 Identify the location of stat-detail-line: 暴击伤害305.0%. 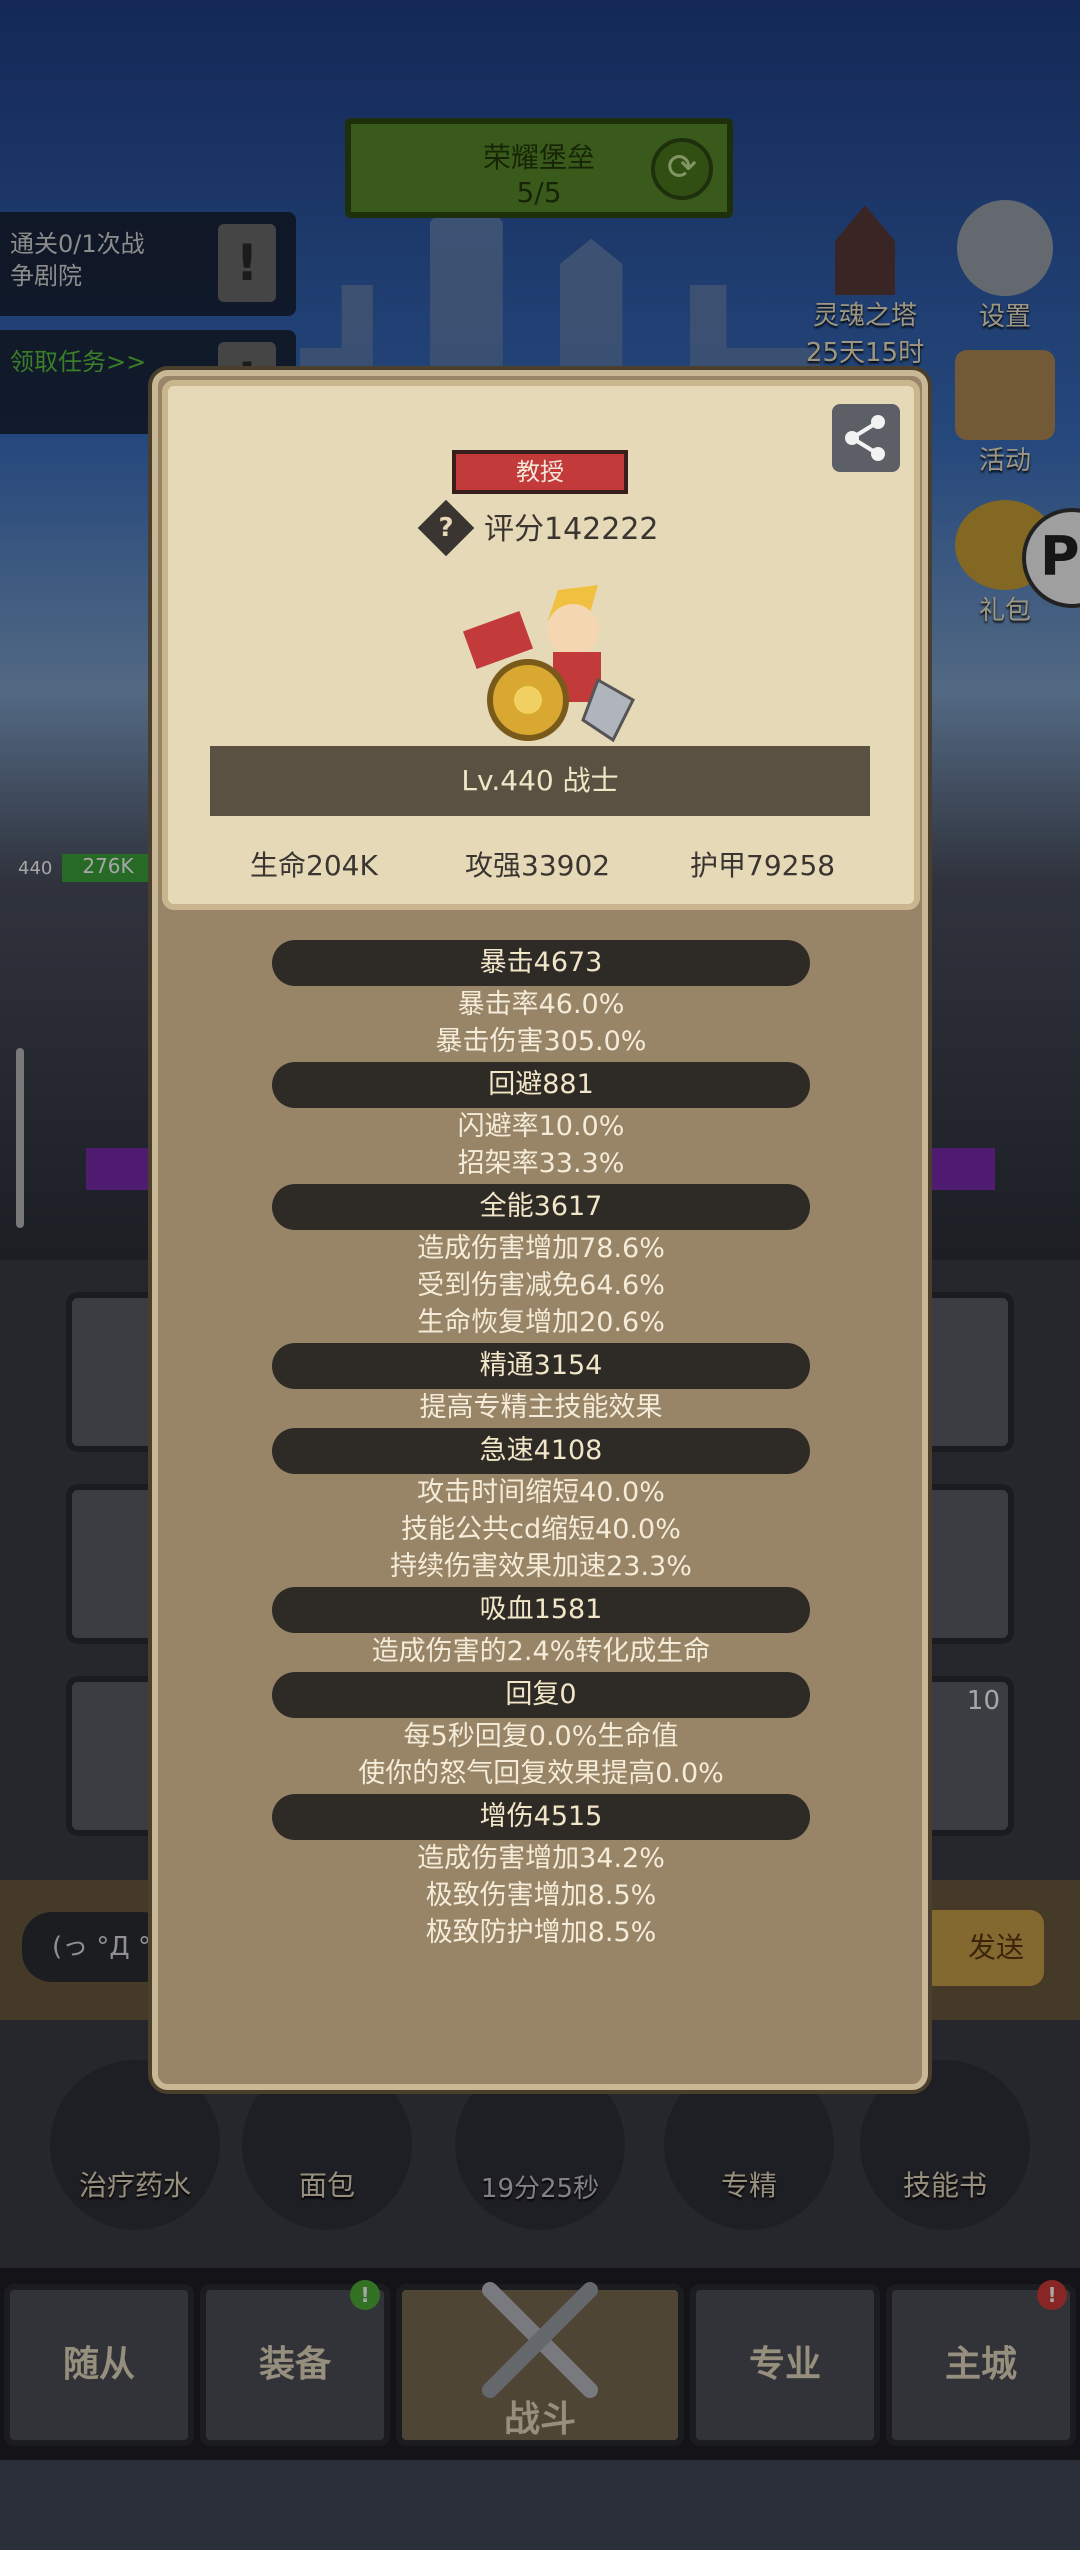
(541, 1041).